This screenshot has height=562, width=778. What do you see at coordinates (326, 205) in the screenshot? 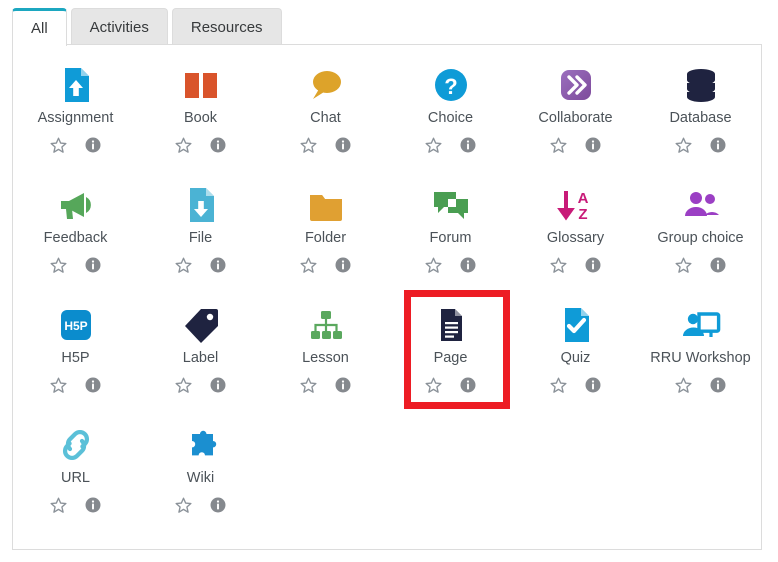
I see `folder-icon` at bounding box center [326, 205].